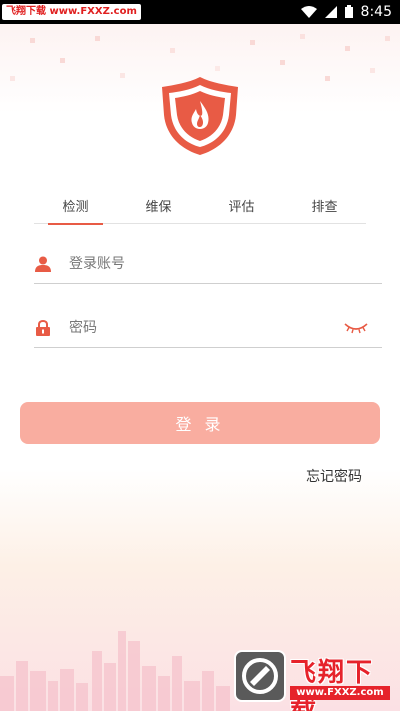 The width and height of the screenshot is (400, 711). What do you see at coordinates (71, 12) in the screenshot?
I see `watermark-top-label: 飞翔下载 www.FXXZ.com` at bounding box center [71, 12].